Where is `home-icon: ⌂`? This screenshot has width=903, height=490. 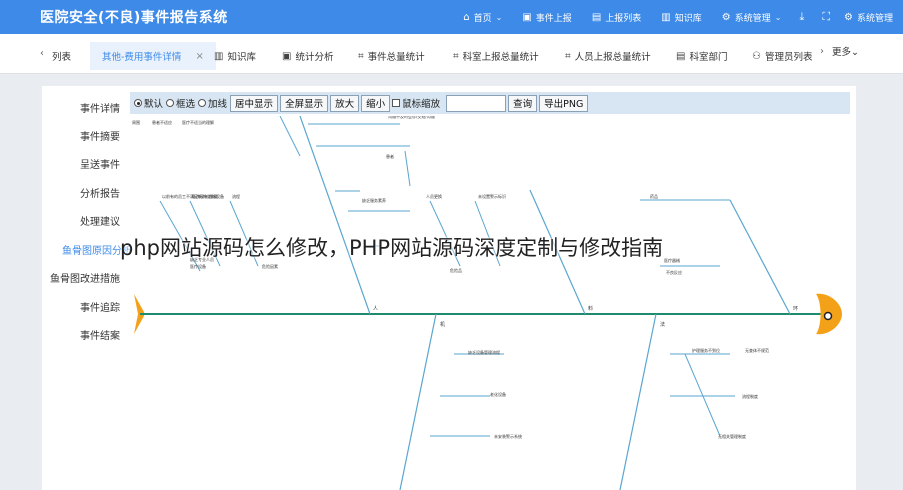 home-icon: ⌂ is located at coordinates (466, 17).